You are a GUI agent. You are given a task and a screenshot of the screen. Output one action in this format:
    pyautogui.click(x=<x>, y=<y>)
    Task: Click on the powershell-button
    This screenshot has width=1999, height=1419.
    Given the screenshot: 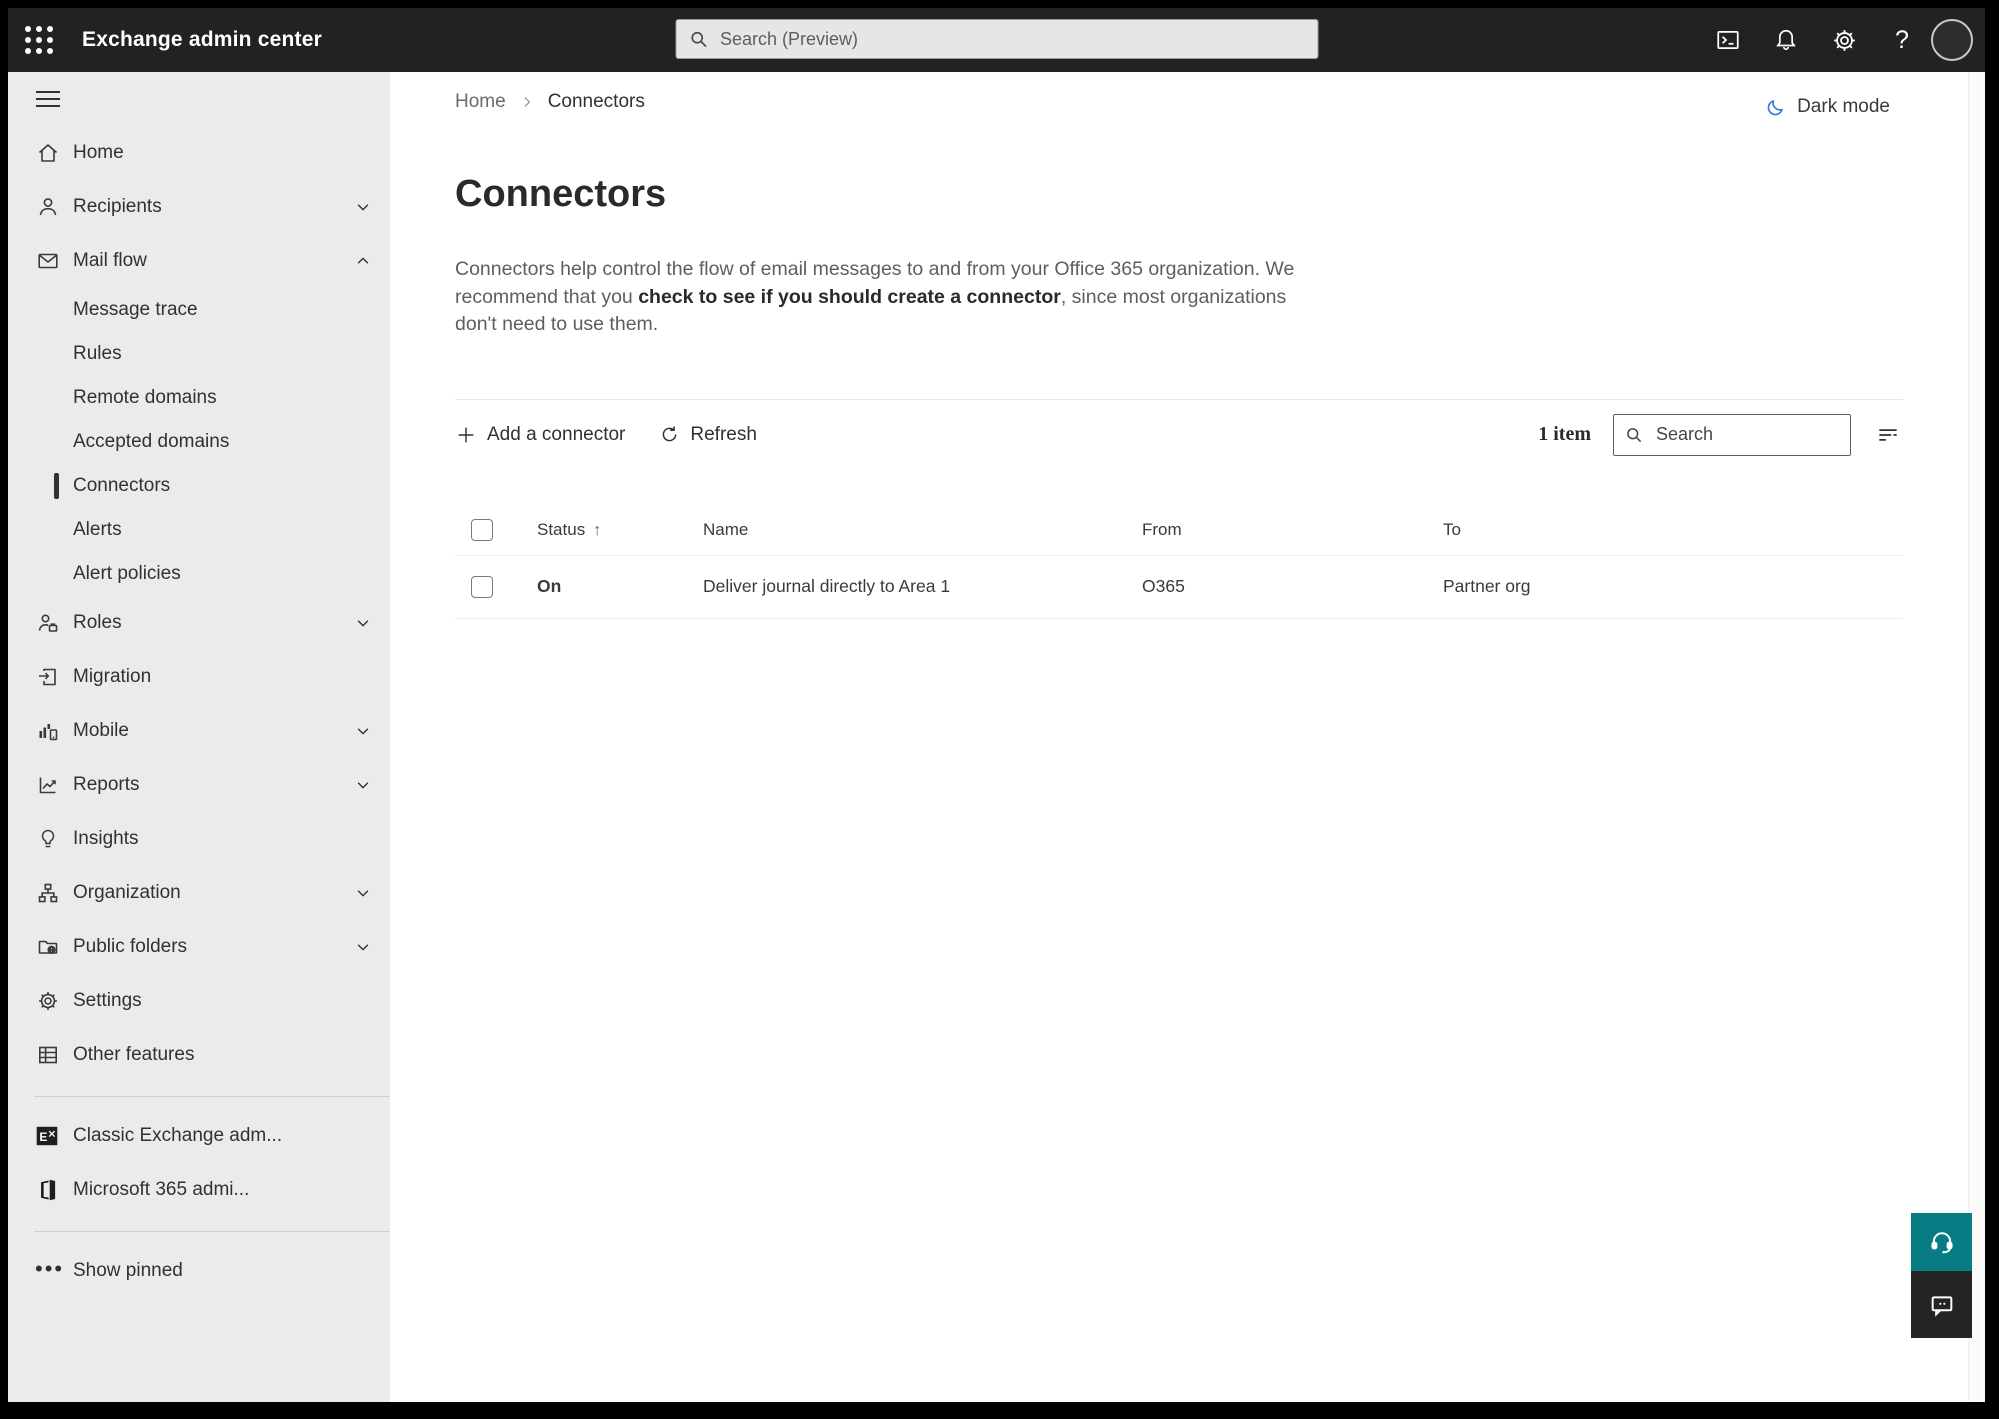 What is the action you would take?
    pyautogui.click(x=1728, y=40)
    